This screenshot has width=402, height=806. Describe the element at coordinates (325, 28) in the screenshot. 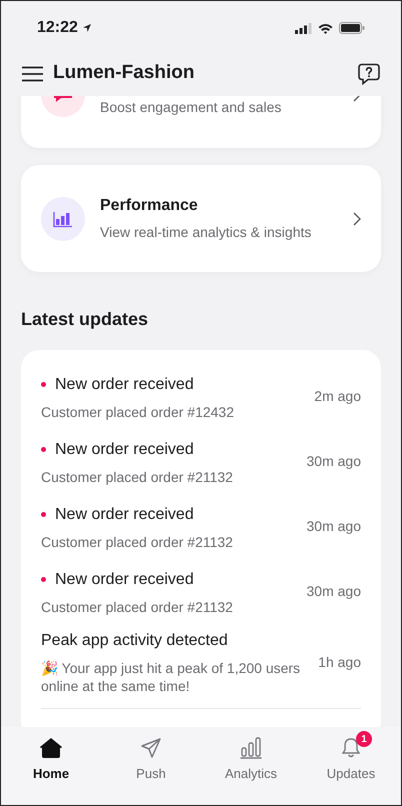

I see `wifi-icon` at that location.